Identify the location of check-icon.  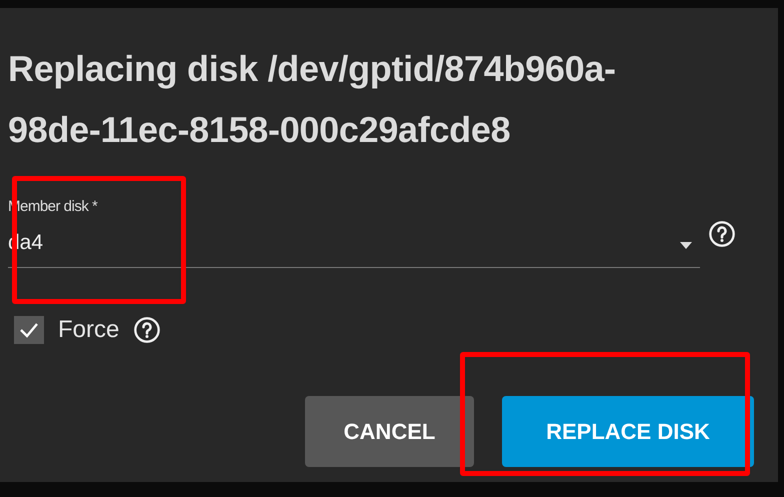
(29, 330).